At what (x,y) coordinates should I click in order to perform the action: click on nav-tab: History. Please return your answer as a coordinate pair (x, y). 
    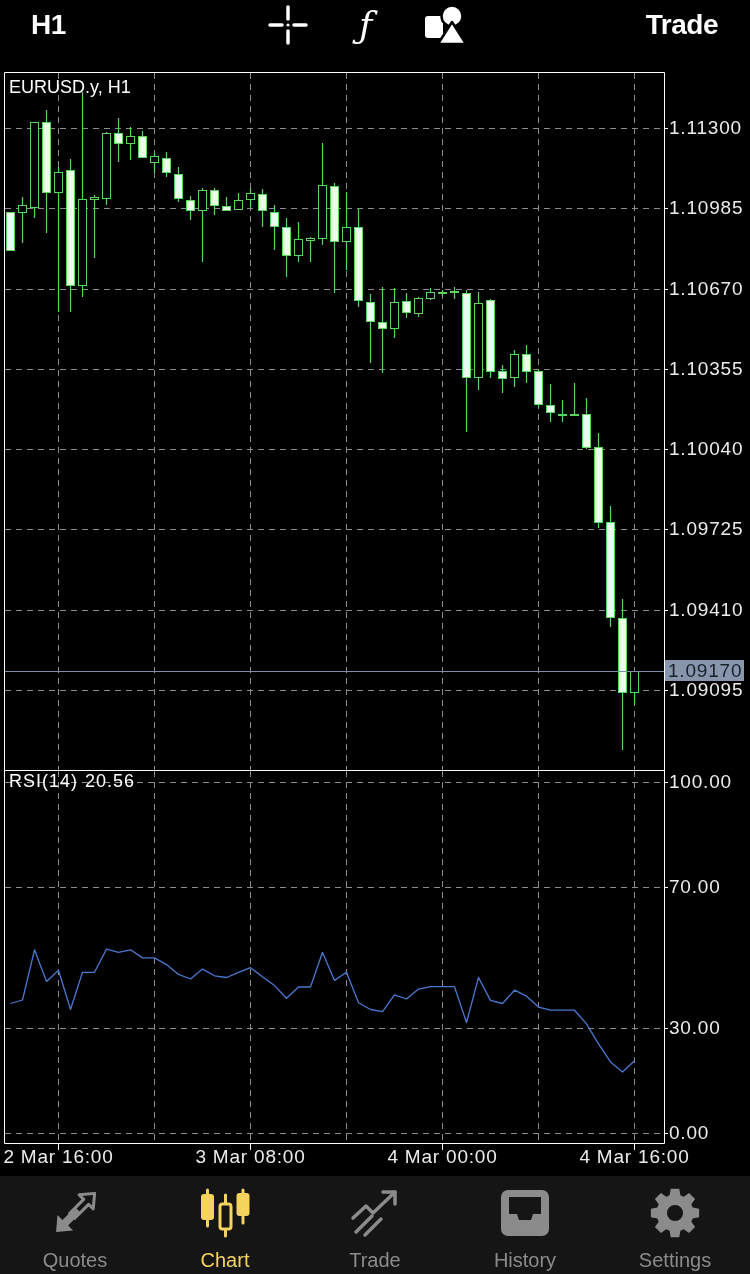
    Looking at the image, I should click on (525, 1225).